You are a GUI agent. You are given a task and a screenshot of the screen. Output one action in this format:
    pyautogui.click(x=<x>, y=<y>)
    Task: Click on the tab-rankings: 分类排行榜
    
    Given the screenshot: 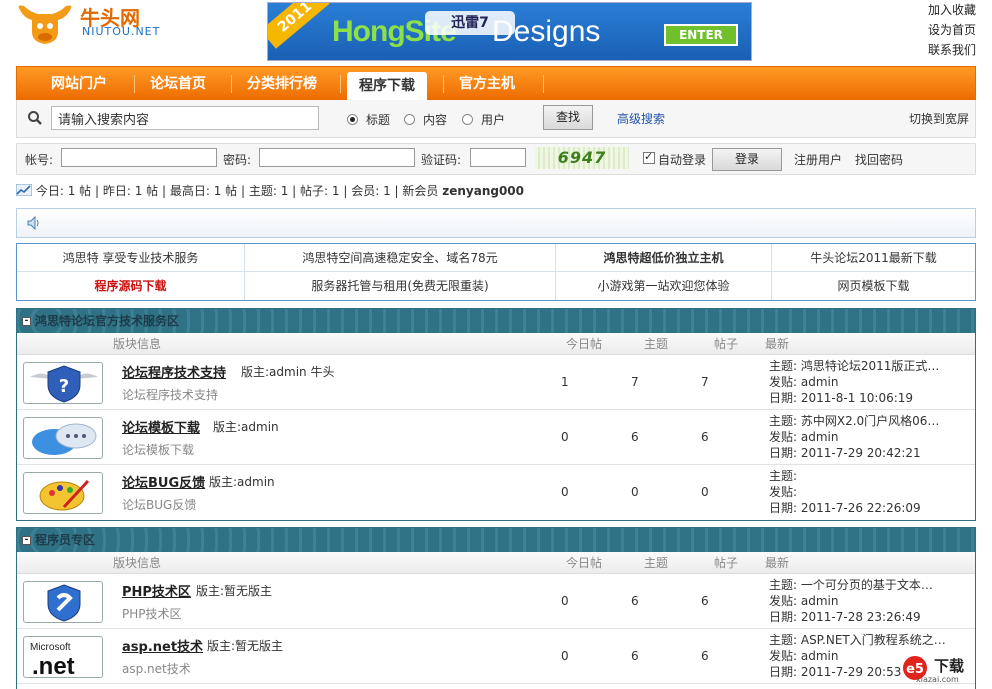 What is the action you would take?
    pyautogui.click(x=282, y=86)
    